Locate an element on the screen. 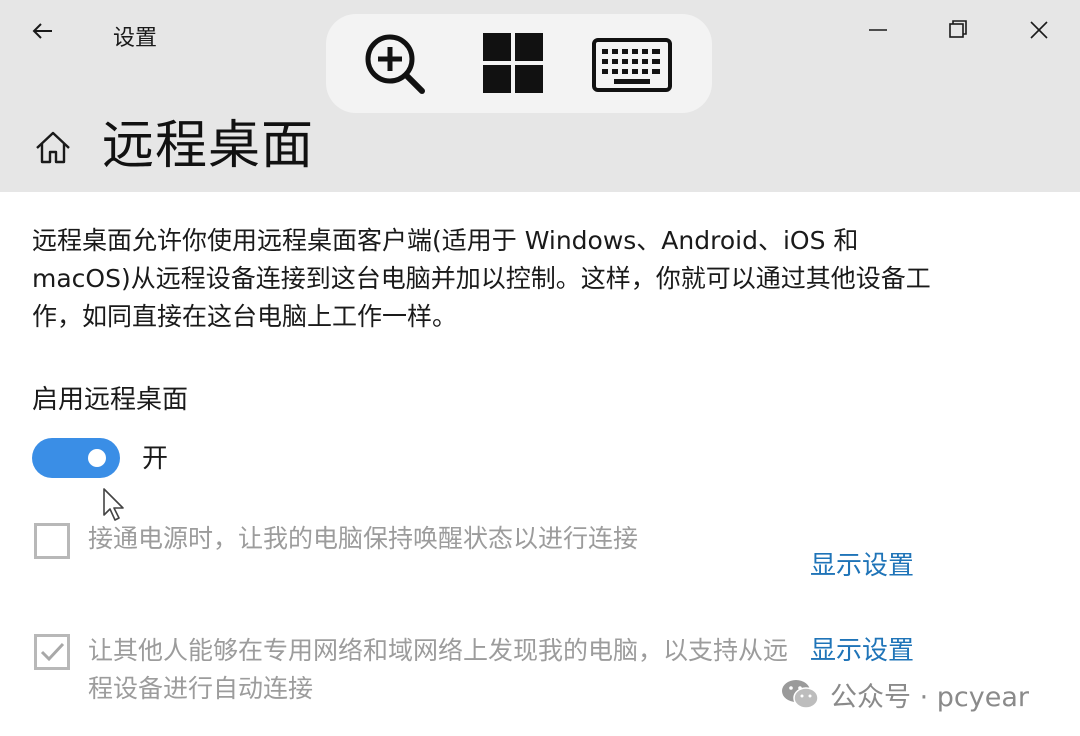 The height and width of the screenshot is (736, 1080). restore-icon is located at coordinates (958, 29).